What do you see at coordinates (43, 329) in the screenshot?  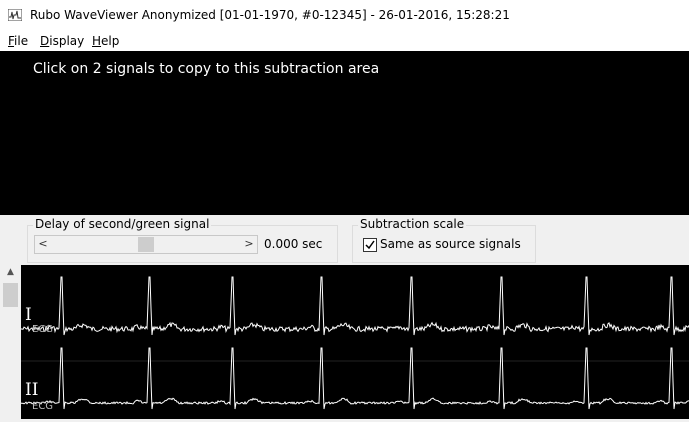 I see `lead-type-i: ECG` at bounding box center [43, 329].